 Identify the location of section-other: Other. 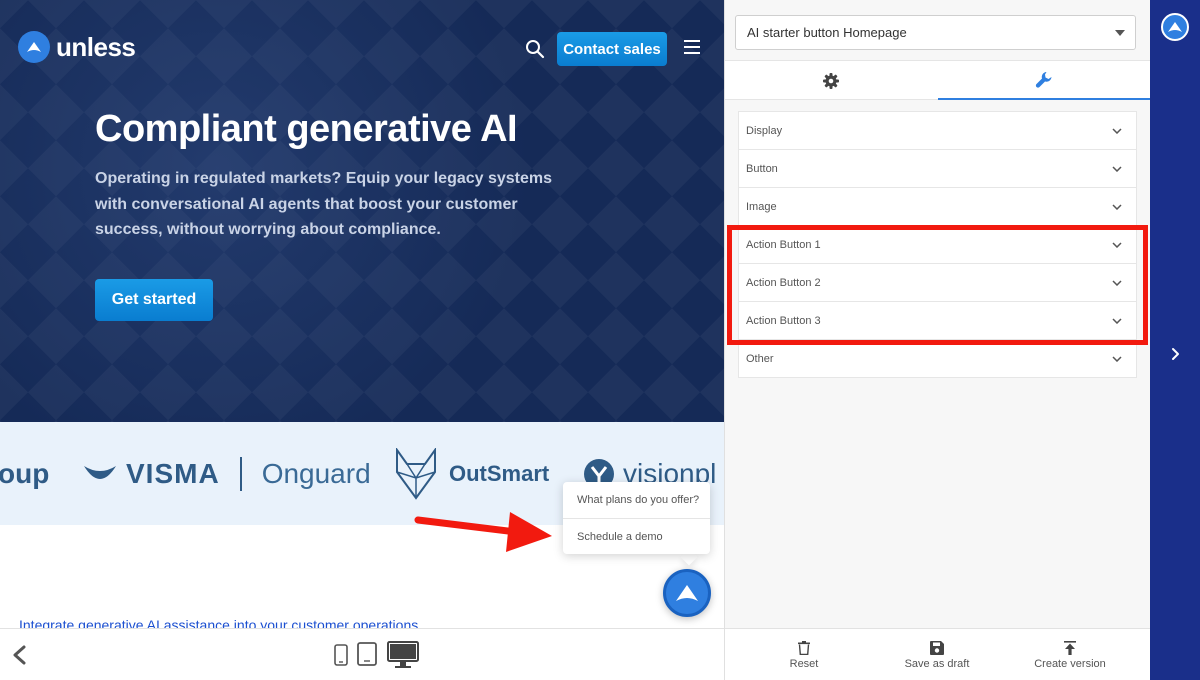
(937, 358).